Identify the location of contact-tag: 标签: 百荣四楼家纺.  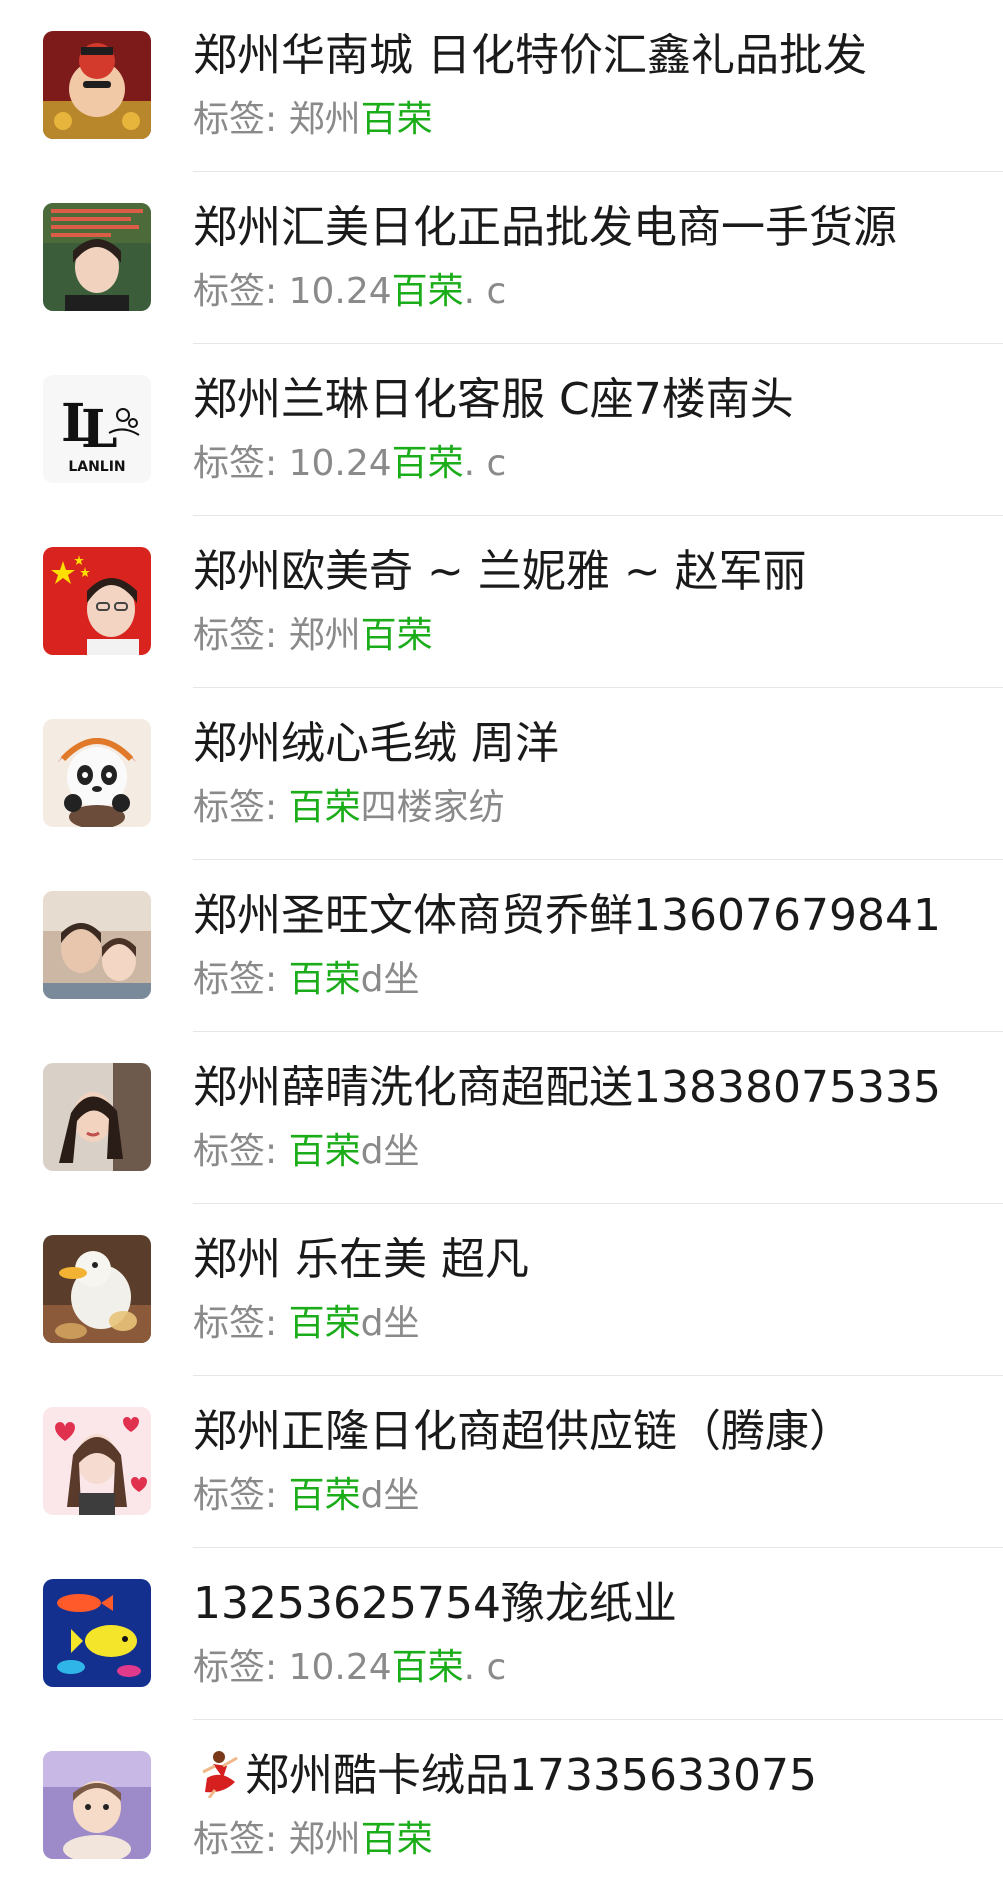
(349, 808).